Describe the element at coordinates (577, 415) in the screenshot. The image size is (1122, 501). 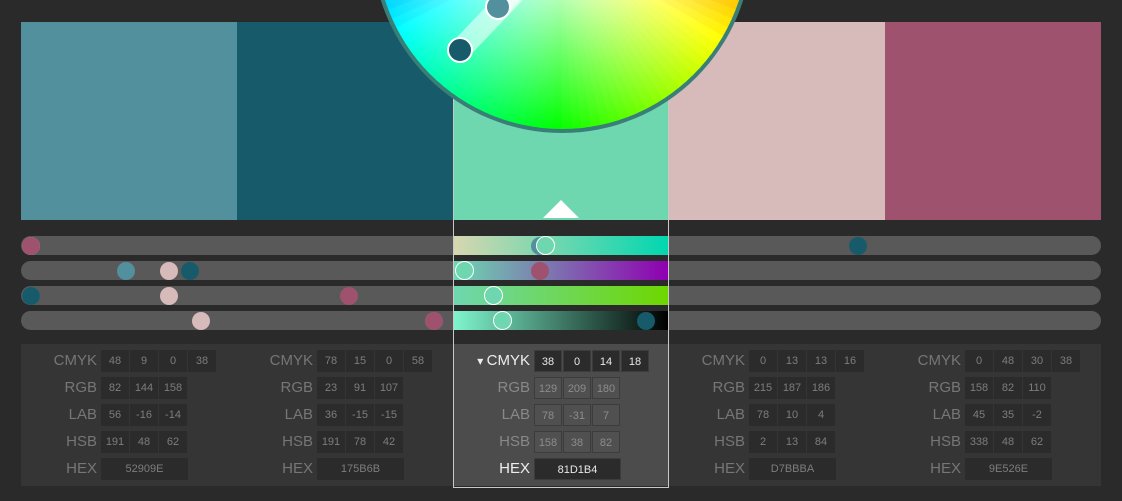
I see `lab-value-2: -31` at that location.